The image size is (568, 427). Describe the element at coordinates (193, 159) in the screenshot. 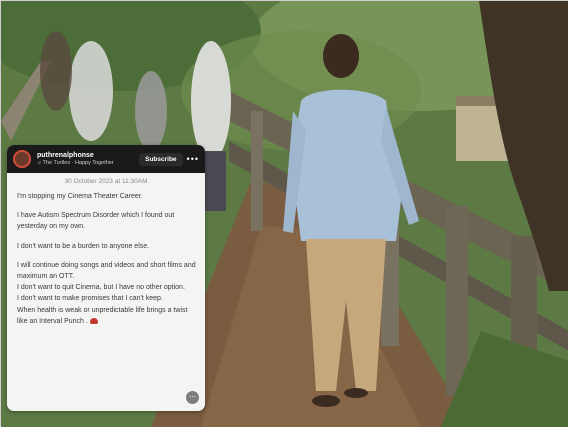

I see `more-options-icon: •••` at that location.